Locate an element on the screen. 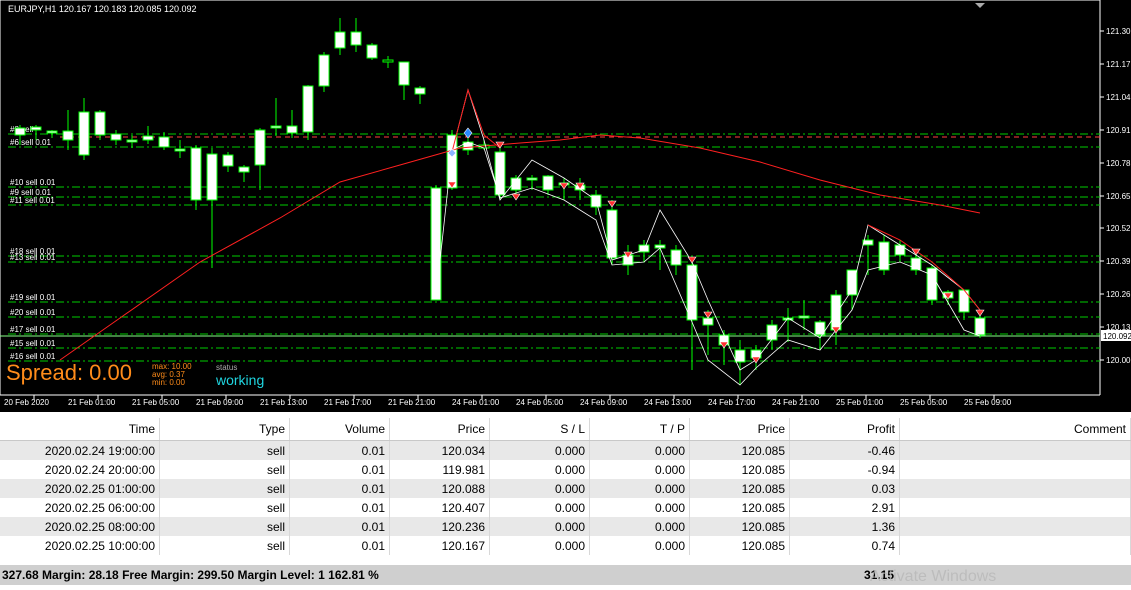  price-tick-label: 120.78 is located at coordinates (1118, 163).